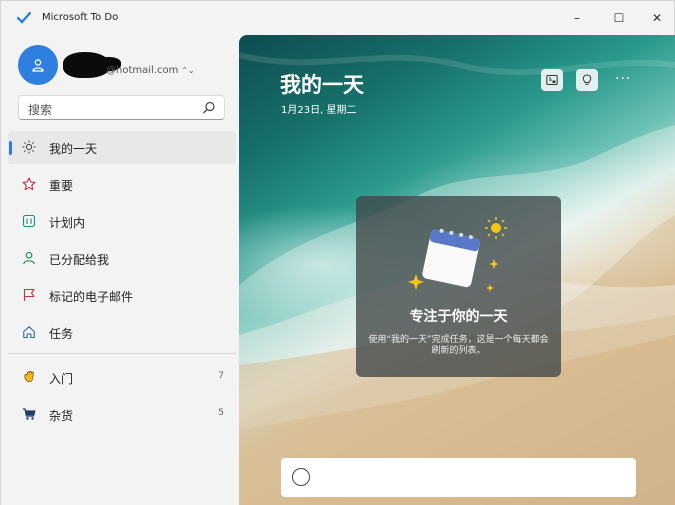 Image resolution: width=675 pixels, height=505 pixels. I want to click on nav-item-important: 重要, so click(122, 184).